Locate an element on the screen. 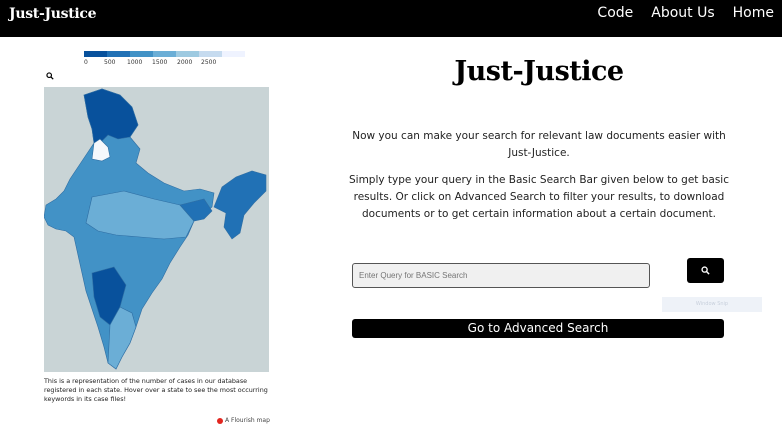 The image size is (782, 438). top-navbar: Just-Justice Code About Us Home is located at coordinates (391, 18).